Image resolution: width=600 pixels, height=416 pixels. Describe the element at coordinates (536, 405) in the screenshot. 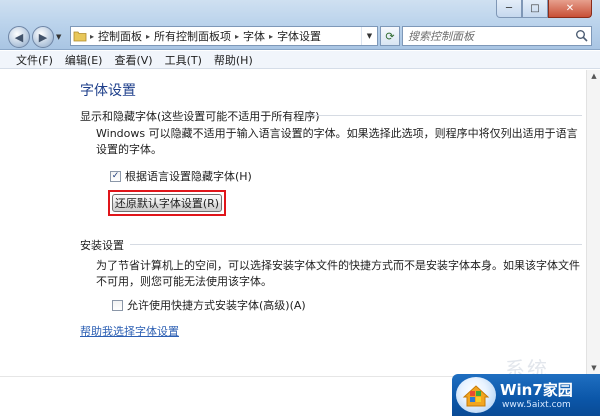

I see `watermark-url: www.5aixt.com` at that location.